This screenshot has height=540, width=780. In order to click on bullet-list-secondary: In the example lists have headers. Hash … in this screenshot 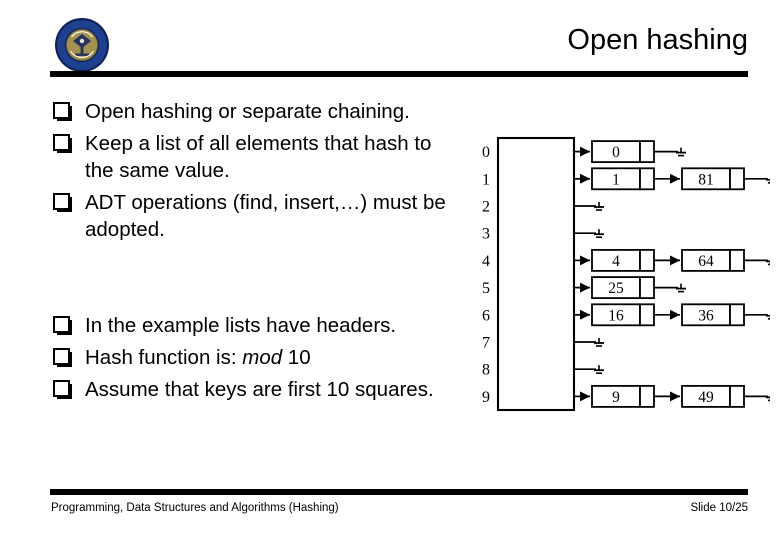, I will do `click(252, 360)`.